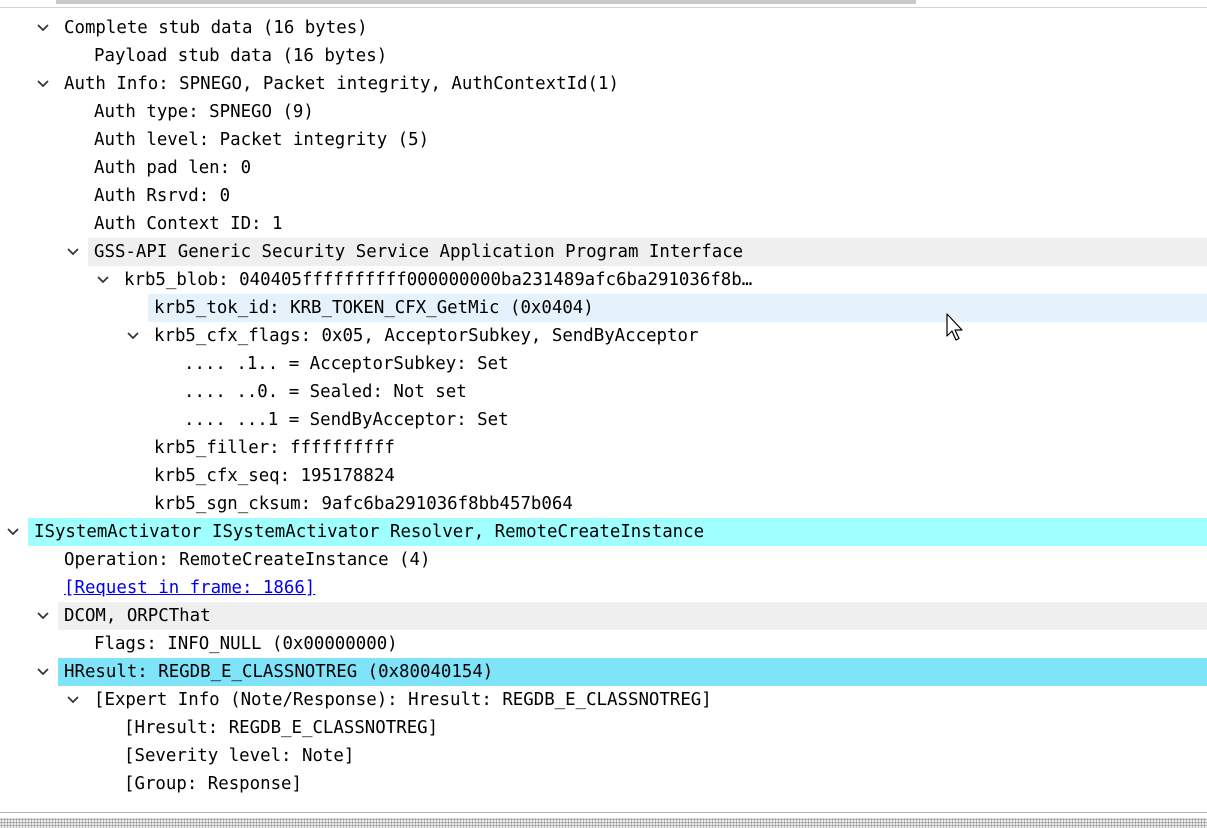 The height and width of the screenshot is (828, 1207). What do you see at coordinates (603, 823) in the screenshot?
I see `splitter-handle` at bounding box center [603, 823].